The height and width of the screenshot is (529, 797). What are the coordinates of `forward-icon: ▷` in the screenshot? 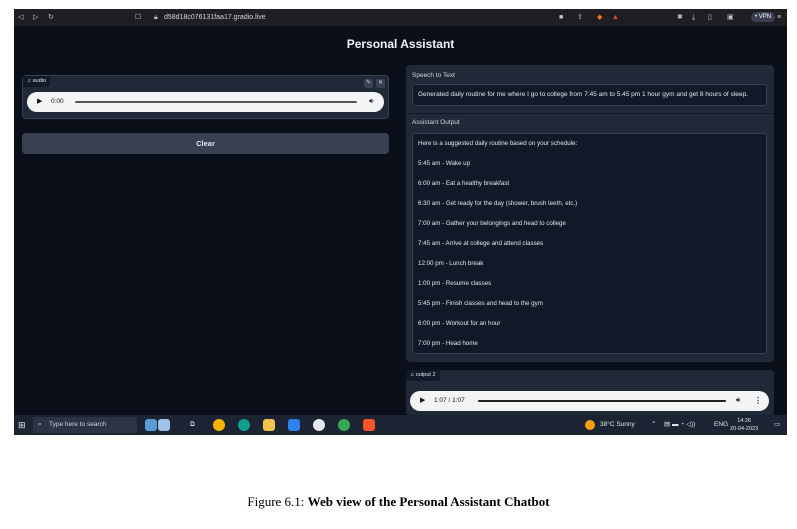 It's located at (35, 17).